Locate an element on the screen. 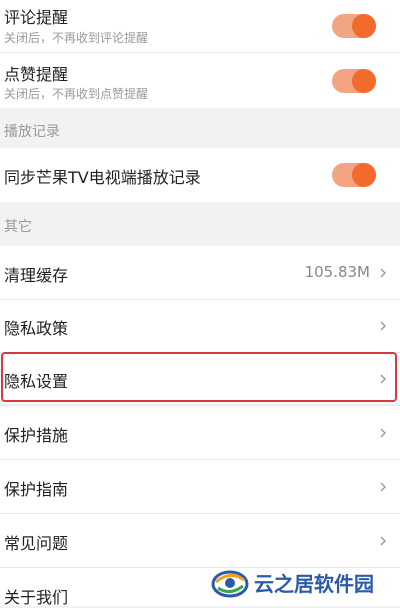  like-reminder-title: 点赞提醒 is located at coordinates (36, 74).